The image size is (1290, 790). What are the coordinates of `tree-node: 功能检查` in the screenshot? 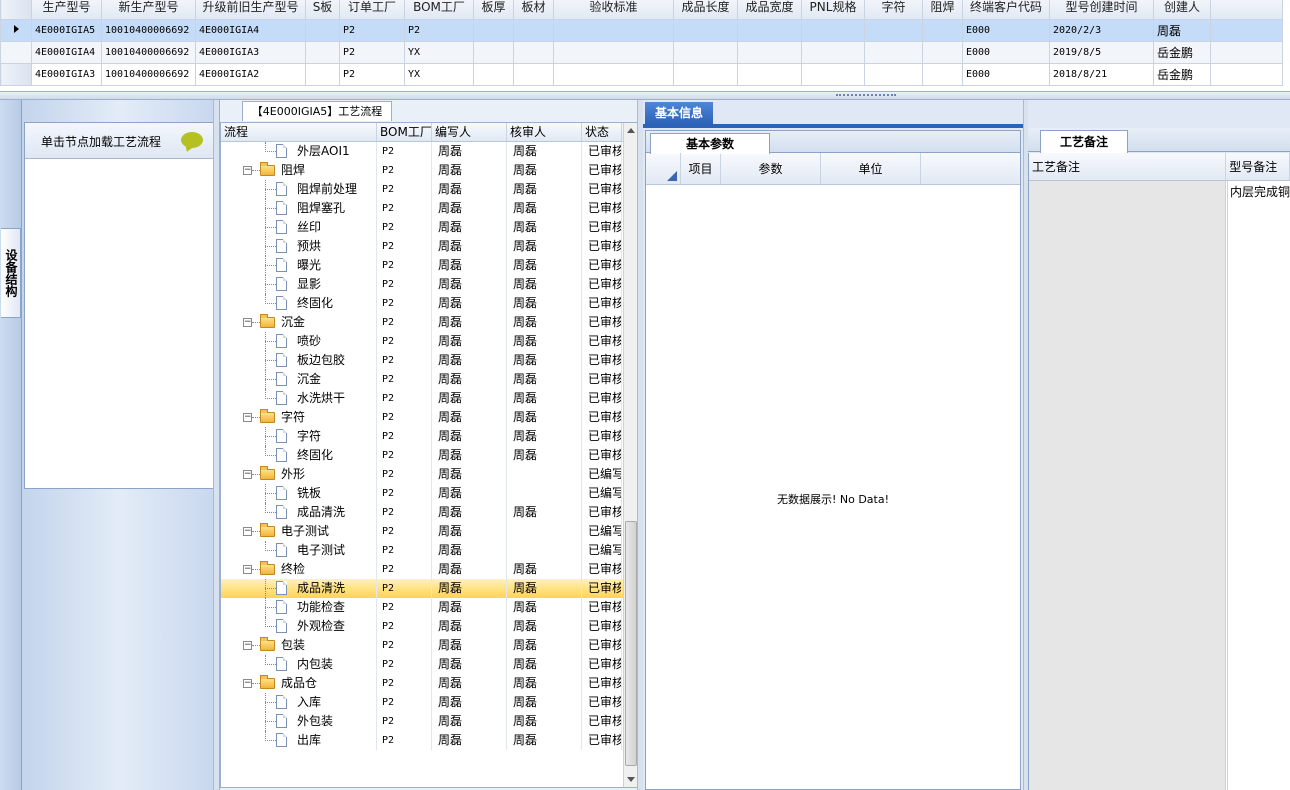 It's located at (299, 607).